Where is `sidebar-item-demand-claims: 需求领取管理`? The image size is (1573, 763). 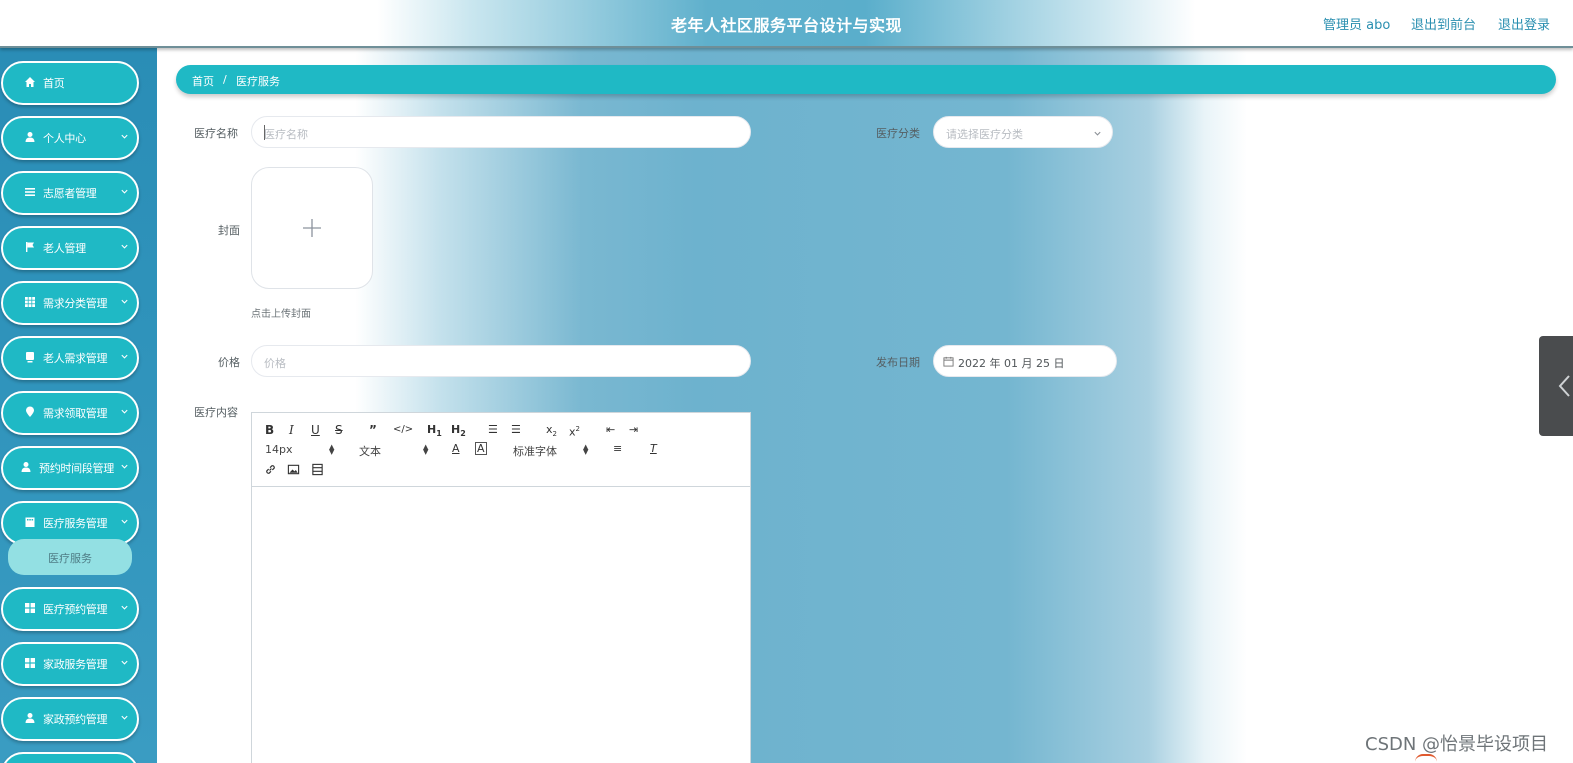
sidebar-item-demand-claims: 需求领取管理 is located at coordinates (70, 413).